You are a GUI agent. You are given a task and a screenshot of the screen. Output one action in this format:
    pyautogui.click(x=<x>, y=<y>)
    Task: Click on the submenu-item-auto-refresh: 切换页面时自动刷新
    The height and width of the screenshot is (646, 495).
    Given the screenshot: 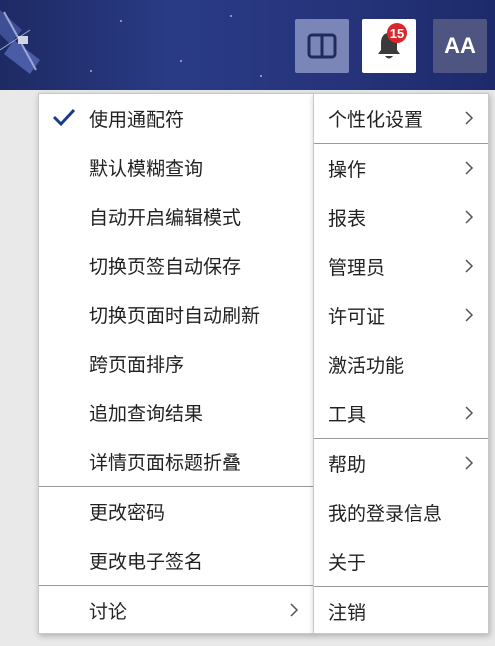 What is the action you would take?
    pyautogui.click(x=176, y=314)
    